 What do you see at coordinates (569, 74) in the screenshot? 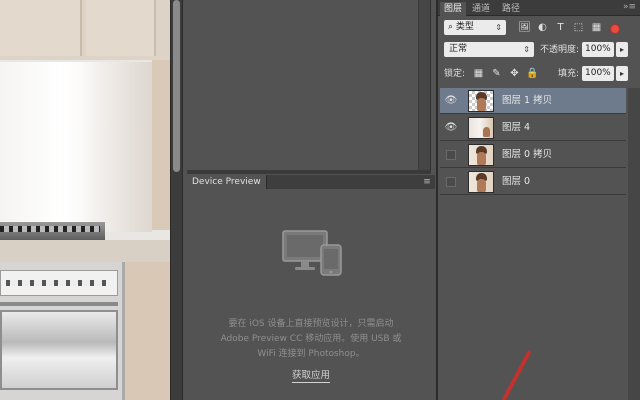
I see `fill-label: 填充:` at bounding box center [569, 74].